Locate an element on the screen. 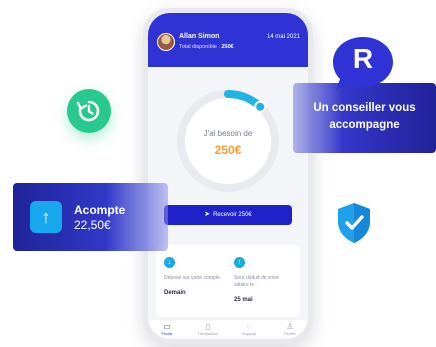 This screenshot has width=436, height=347. shield-check-icon is located at coordinates (354, 223).